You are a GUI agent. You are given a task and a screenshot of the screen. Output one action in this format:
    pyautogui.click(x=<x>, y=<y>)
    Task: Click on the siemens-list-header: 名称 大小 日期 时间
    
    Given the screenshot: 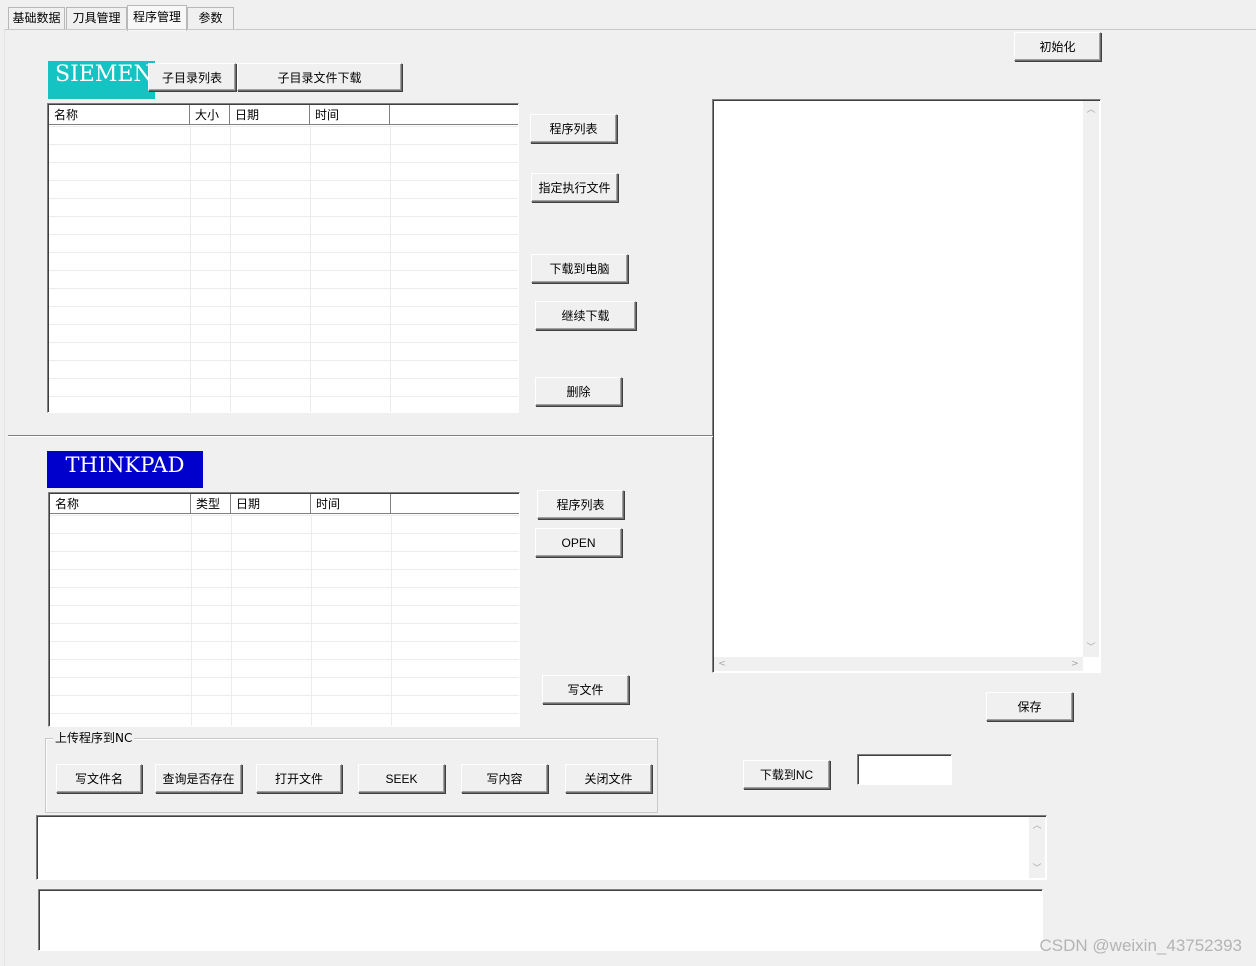 What is the action you would take?
    pyautogui.click(x=283, y=115)
    